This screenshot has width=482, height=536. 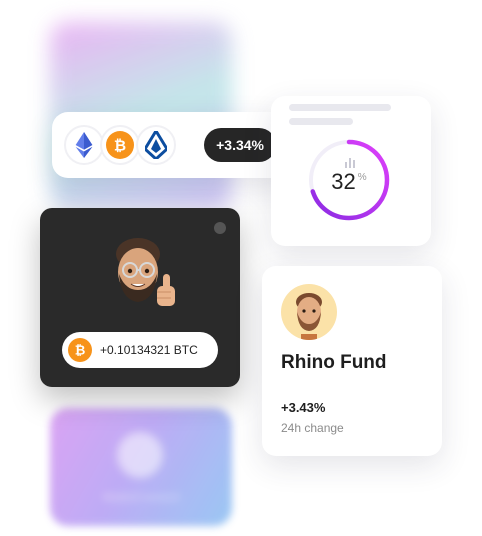 What do you see at coordinates (312, 428) in the screenshot?
I see `fund-change-label: 24h change` at bounding box center [312, 428].